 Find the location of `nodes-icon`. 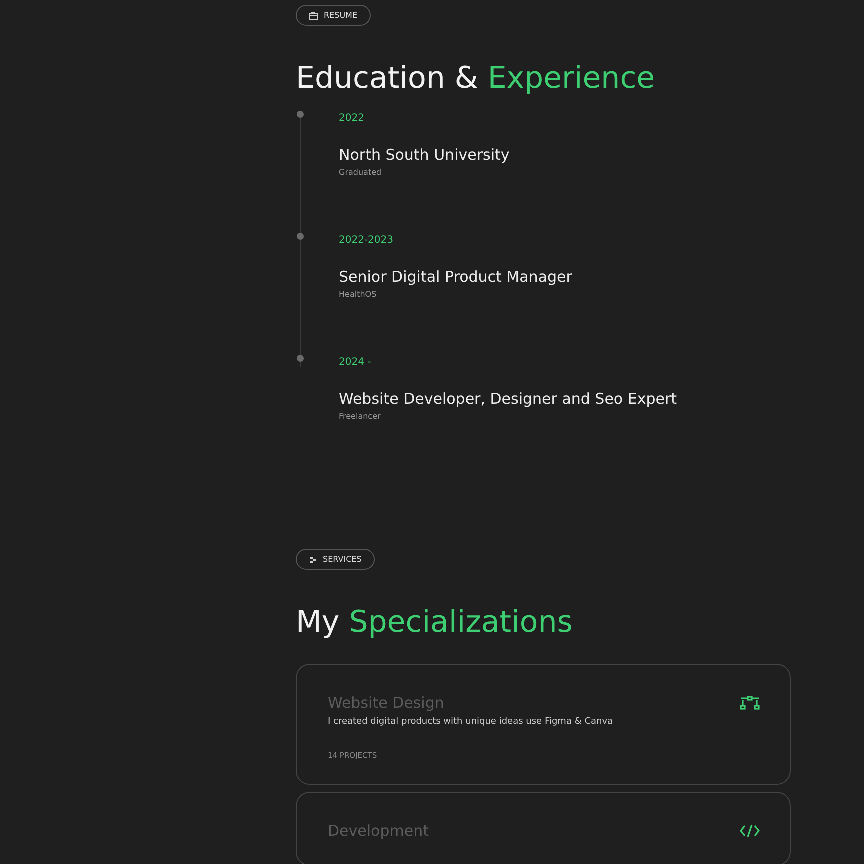

nodes-icon is located at coordinates (750, 703).